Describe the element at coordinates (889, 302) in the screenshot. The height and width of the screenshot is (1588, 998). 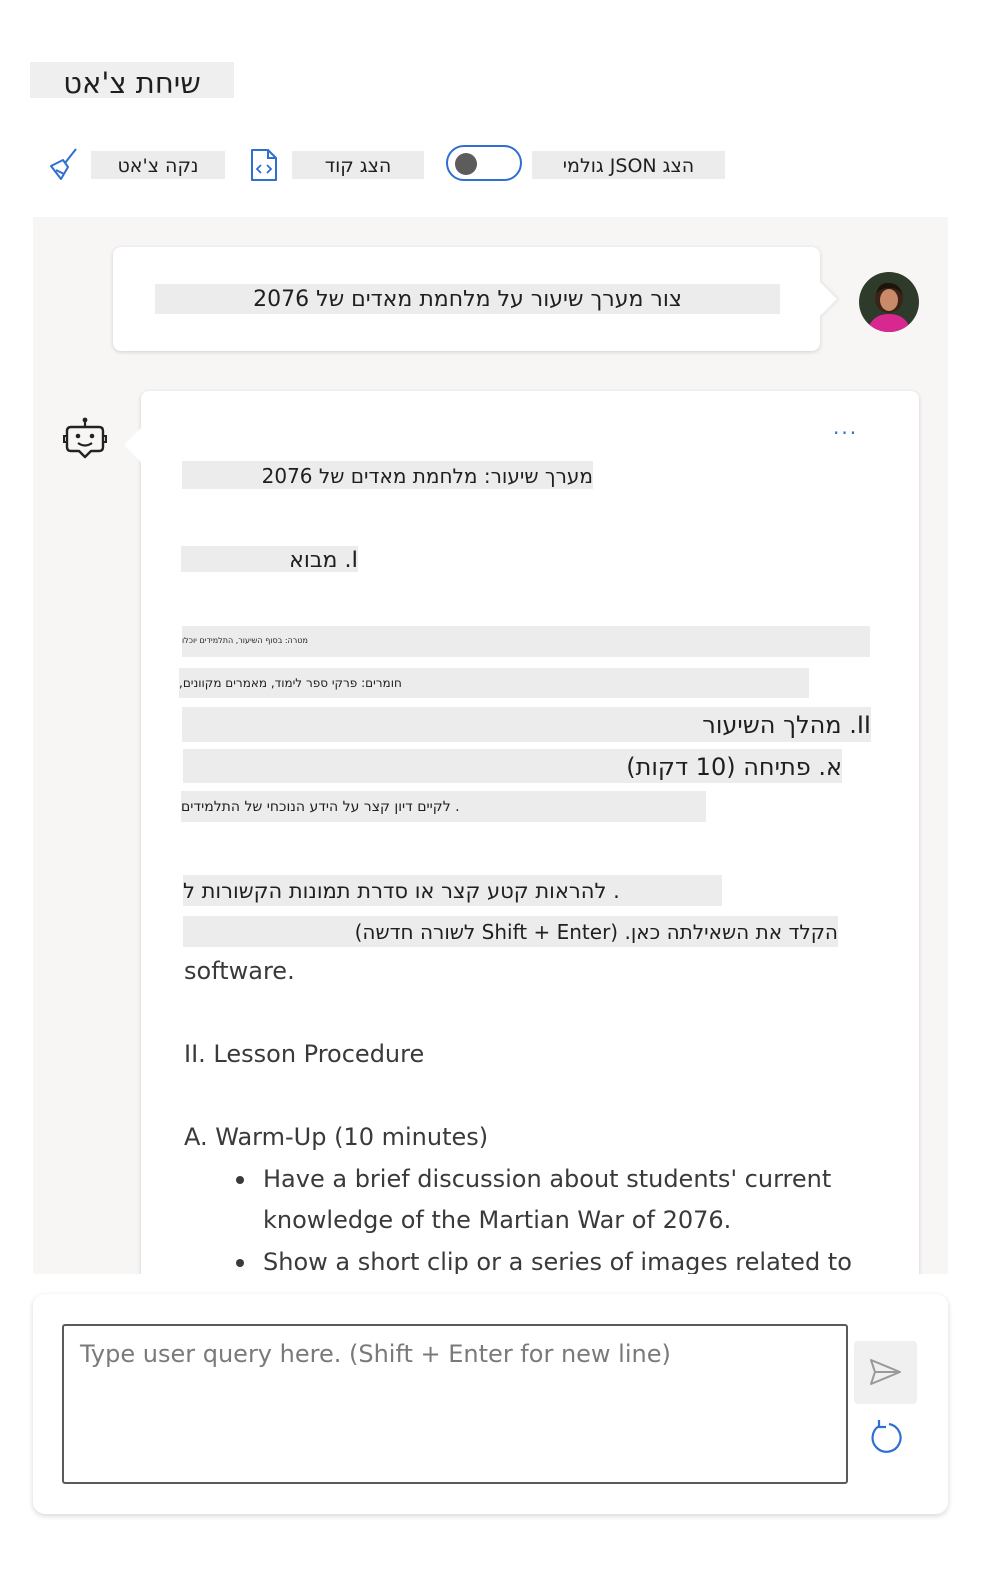
I see `user-avatar` at that location.